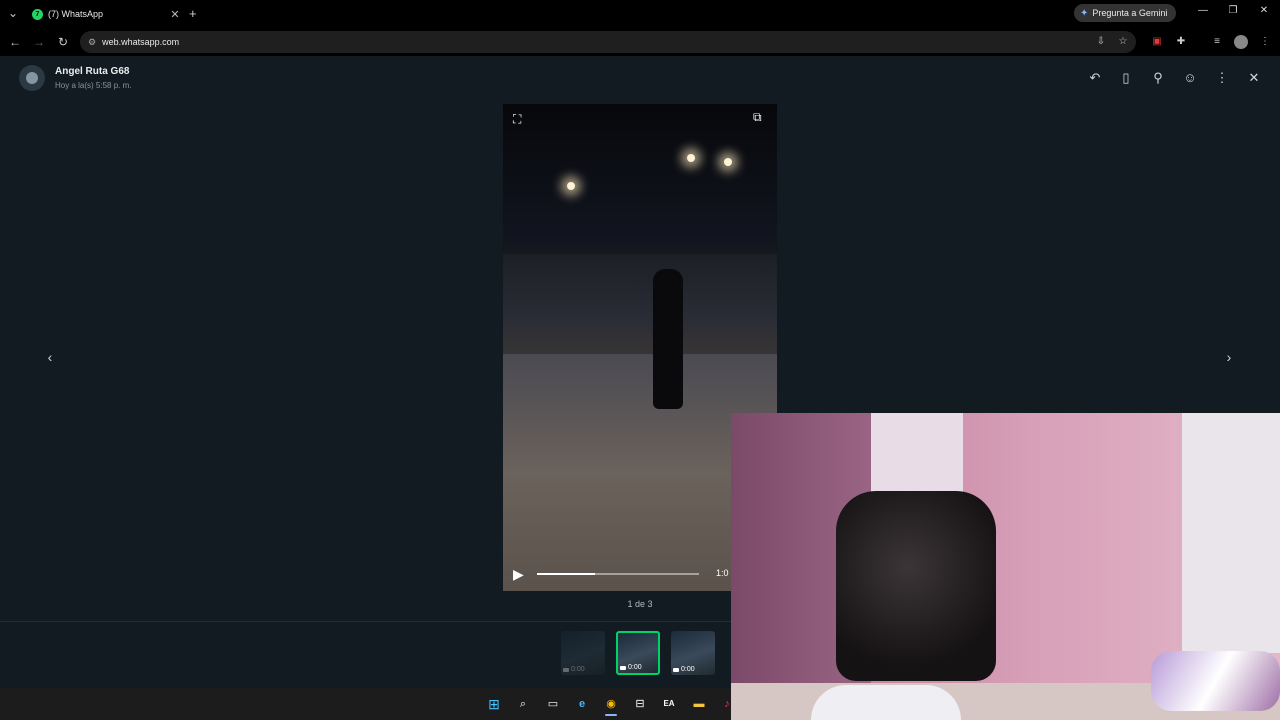  Describe the element at coordinates (63, 42) in the screenshot. I see `reload-button: ↻` at that location.